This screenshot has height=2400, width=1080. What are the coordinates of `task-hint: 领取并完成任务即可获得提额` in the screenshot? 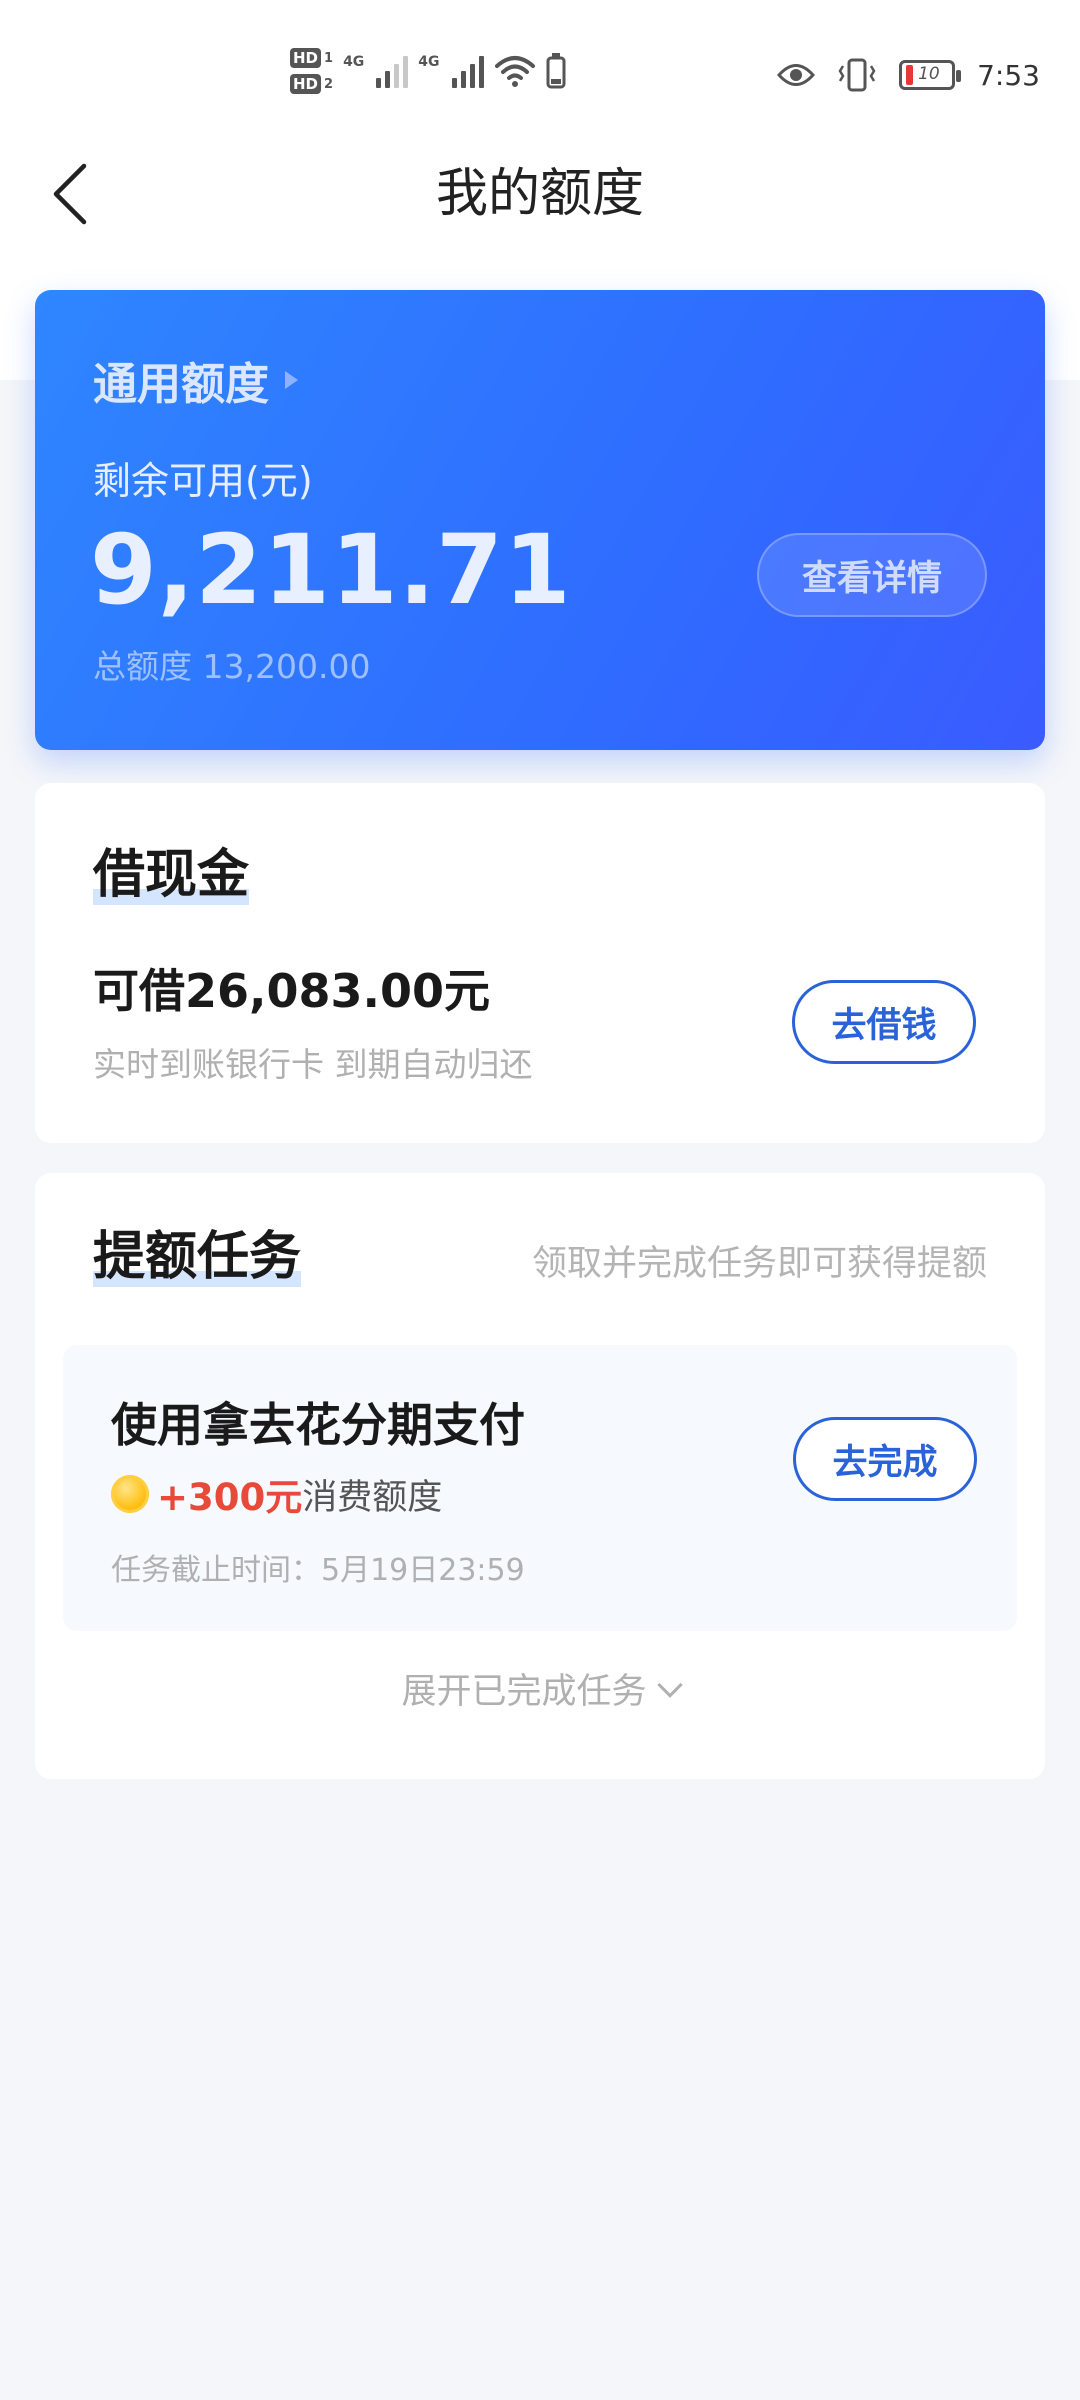 It's located at (759, 1264).